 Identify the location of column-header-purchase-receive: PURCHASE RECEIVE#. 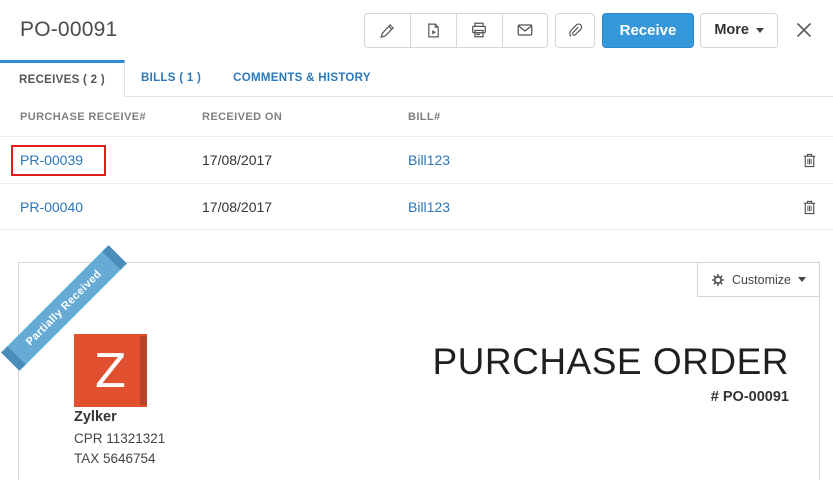
(83, 116).